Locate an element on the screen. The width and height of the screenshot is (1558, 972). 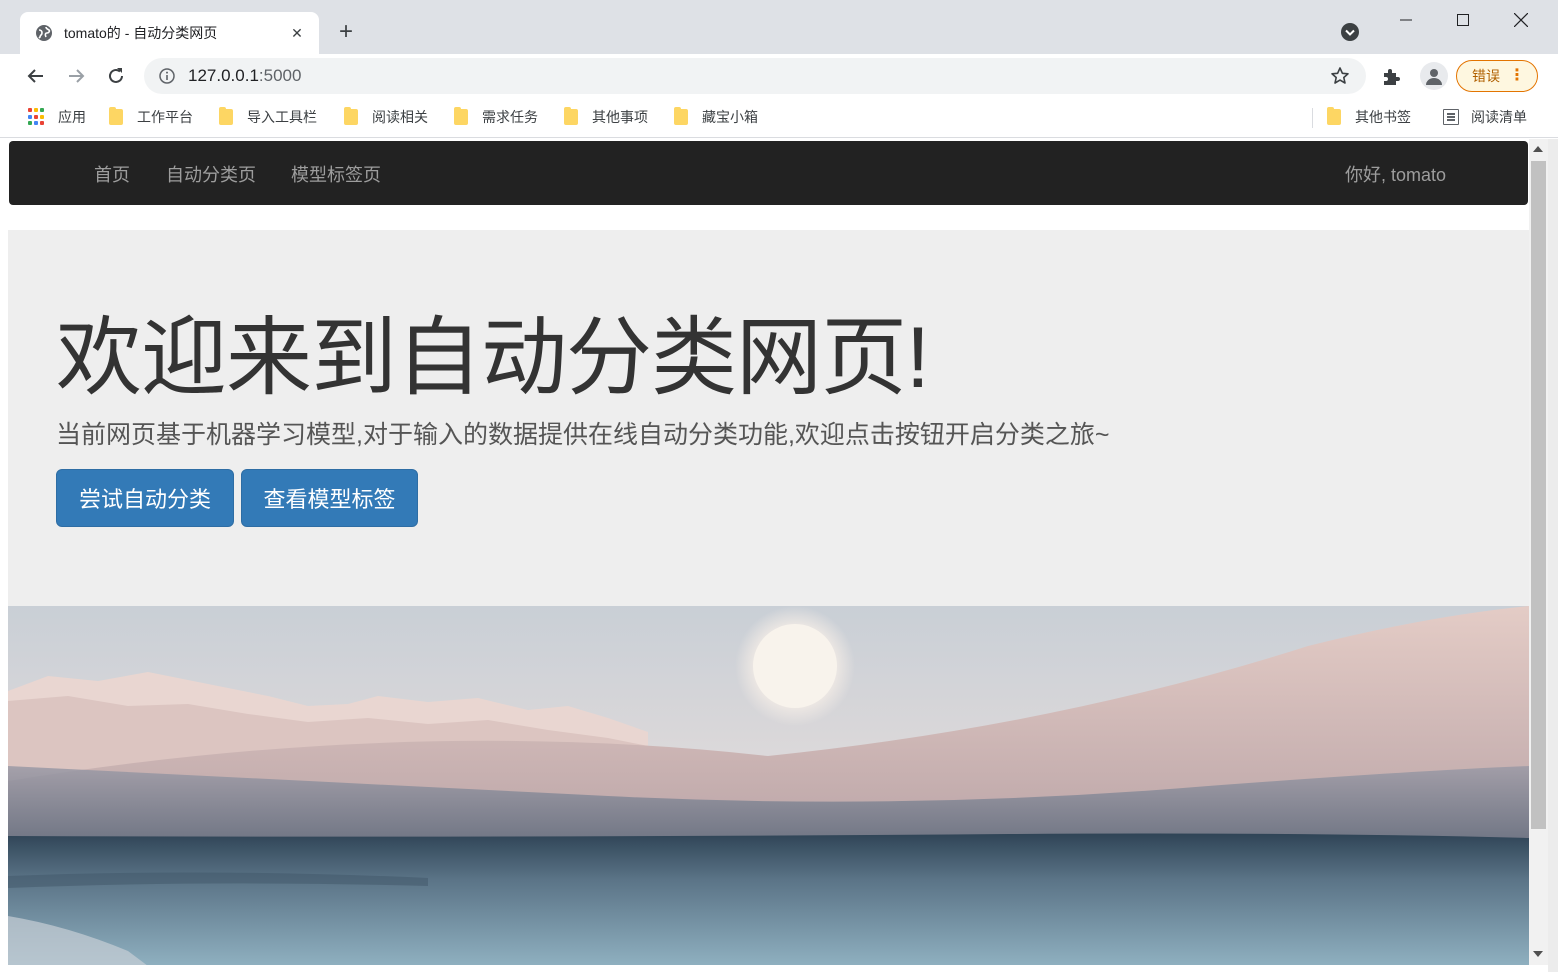
user-greeting: 你好, tomato is located at coordinates (1396, 175).